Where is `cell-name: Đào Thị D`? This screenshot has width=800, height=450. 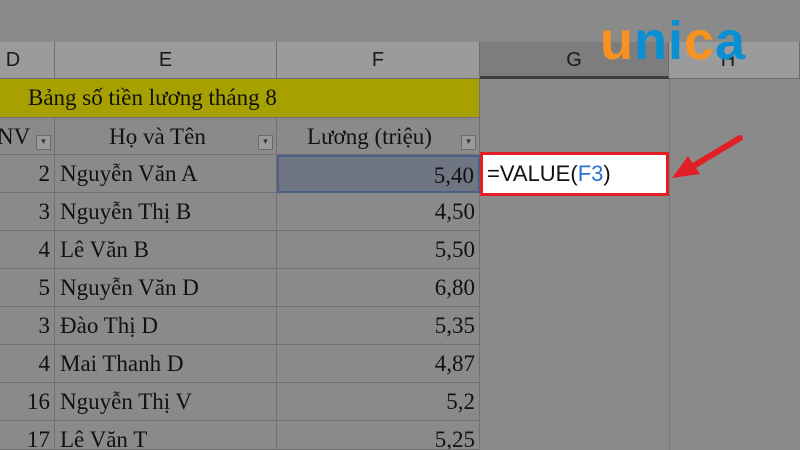
cell-name: Đào Thị D is located at coordinates (166, 326).